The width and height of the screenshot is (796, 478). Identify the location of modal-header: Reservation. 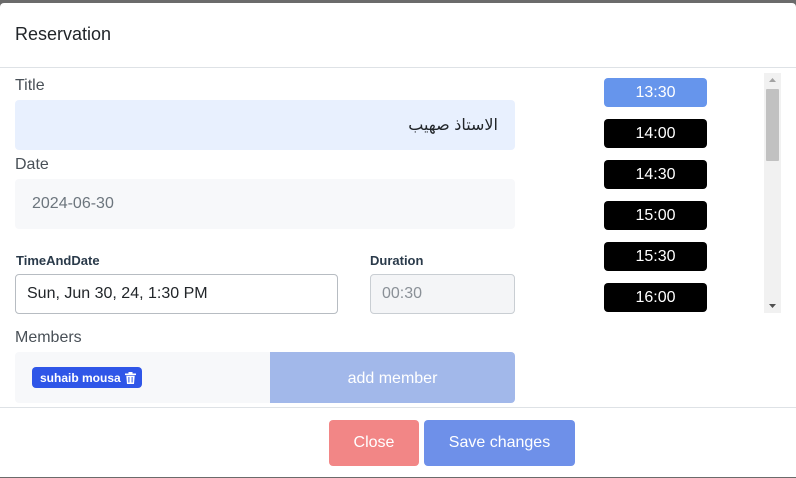
(398, 35).